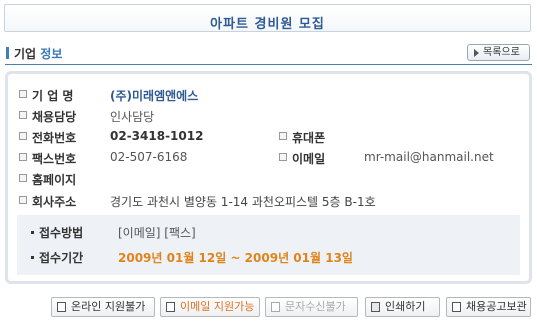  What do you see at coordinates (54, 159) in the screenshot?
I see `fax-label: 팩스번호` at bounding box center [54, 159].